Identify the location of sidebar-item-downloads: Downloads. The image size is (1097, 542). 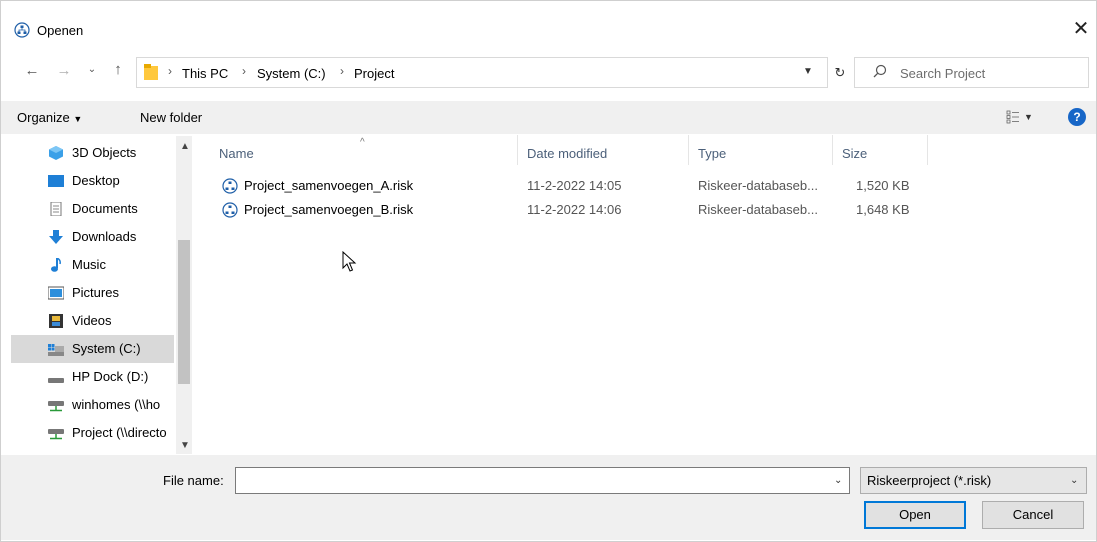
(94, 237).